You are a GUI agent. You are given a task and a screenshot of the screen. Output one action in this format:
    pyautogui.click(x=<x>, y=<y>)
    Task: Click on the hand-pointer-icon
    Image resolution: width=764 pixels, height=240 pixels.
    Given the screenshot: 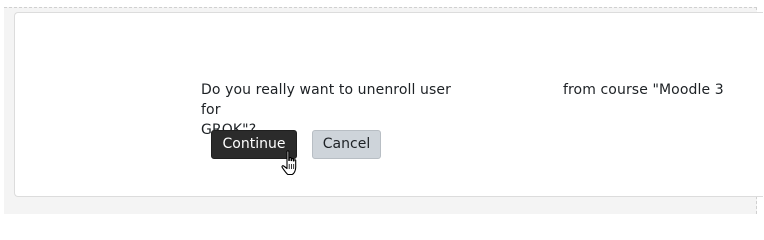 What is the action you would take?
    pyautogui.click(x=289, y=163)
    